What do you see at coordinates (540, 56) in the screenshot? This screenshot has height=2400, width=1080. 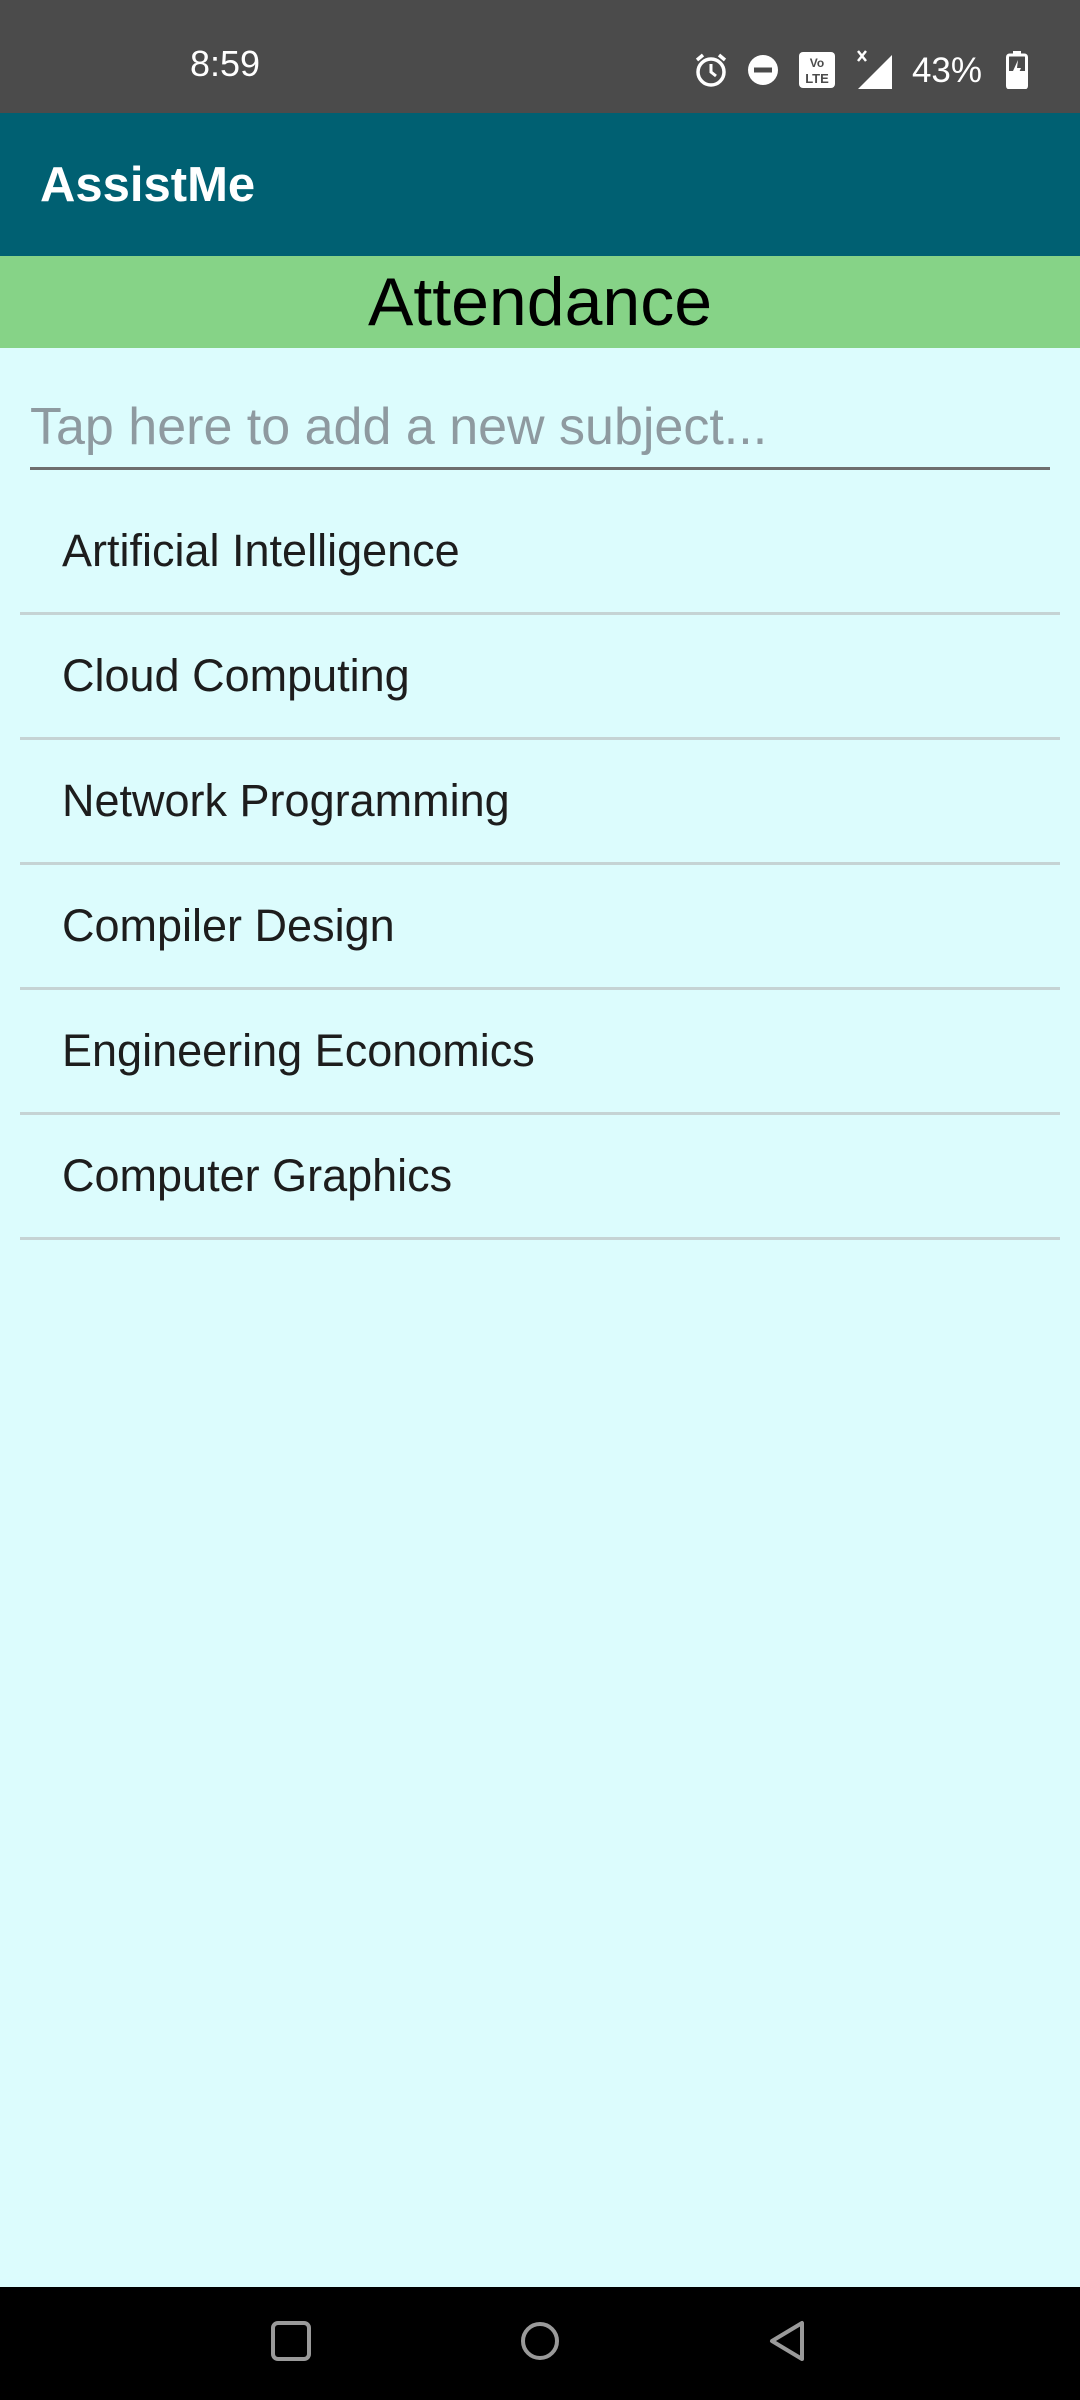 I see `status-bar: 8:59 Vo LTE 43%` at bounding box center [540, 56].